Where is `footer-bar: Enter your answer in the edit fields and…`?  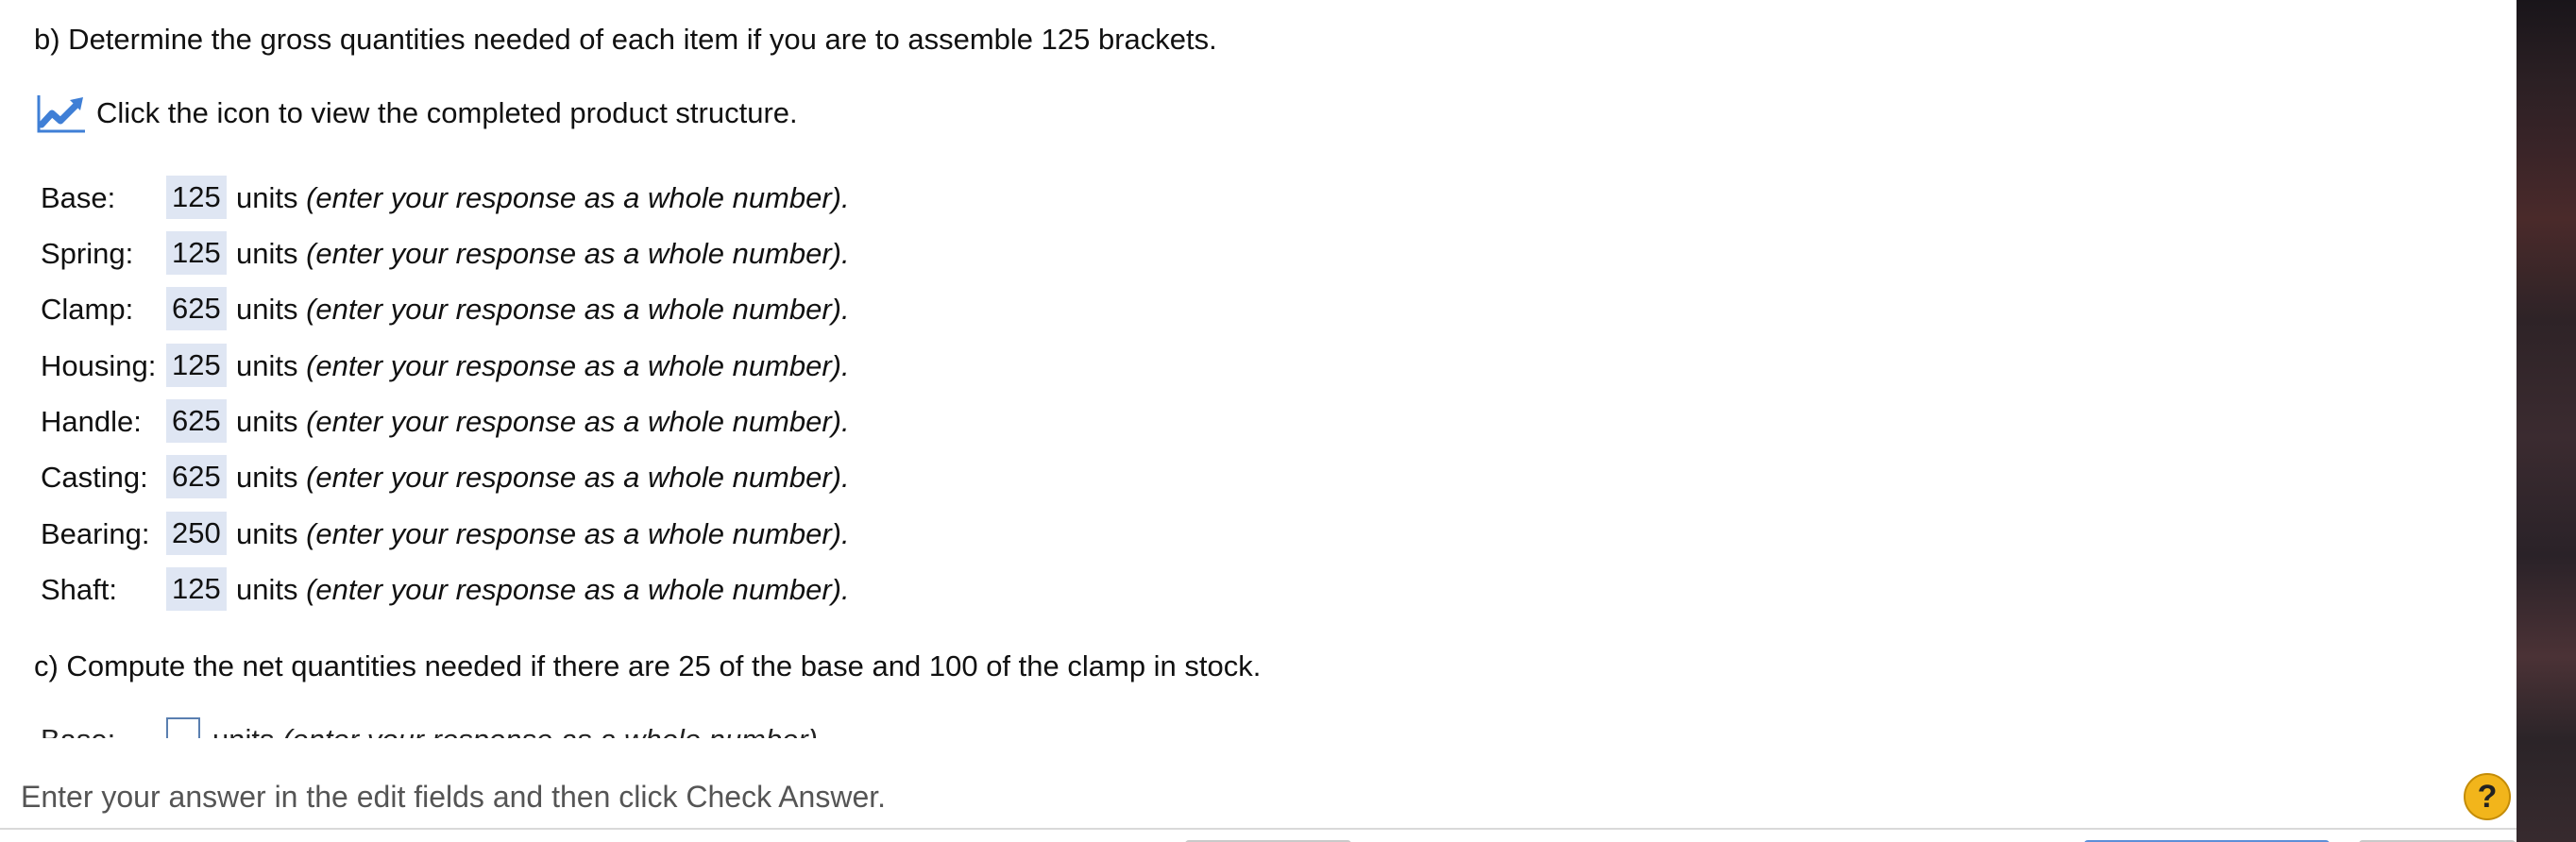 footer-bar: Enter your answer in the edit fields and… is located at coordinates (1258, 790).